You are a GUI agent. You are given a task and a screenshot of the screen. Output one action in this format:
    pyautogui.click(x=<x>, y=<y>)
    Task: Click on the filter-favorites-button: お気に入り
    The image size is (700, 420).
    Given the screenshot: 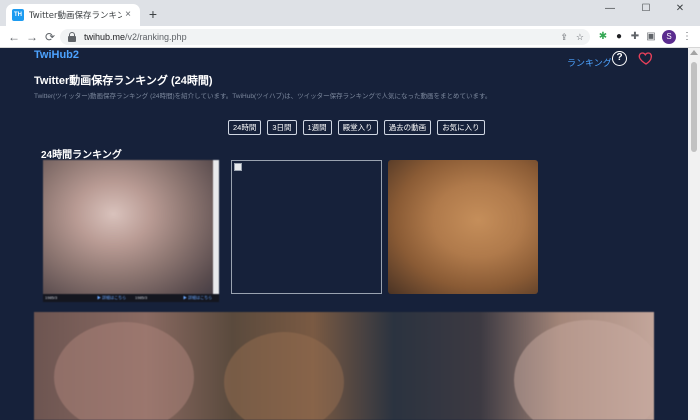 What is the action you would take?
    pyautogui.click(x=461, y=127)
    